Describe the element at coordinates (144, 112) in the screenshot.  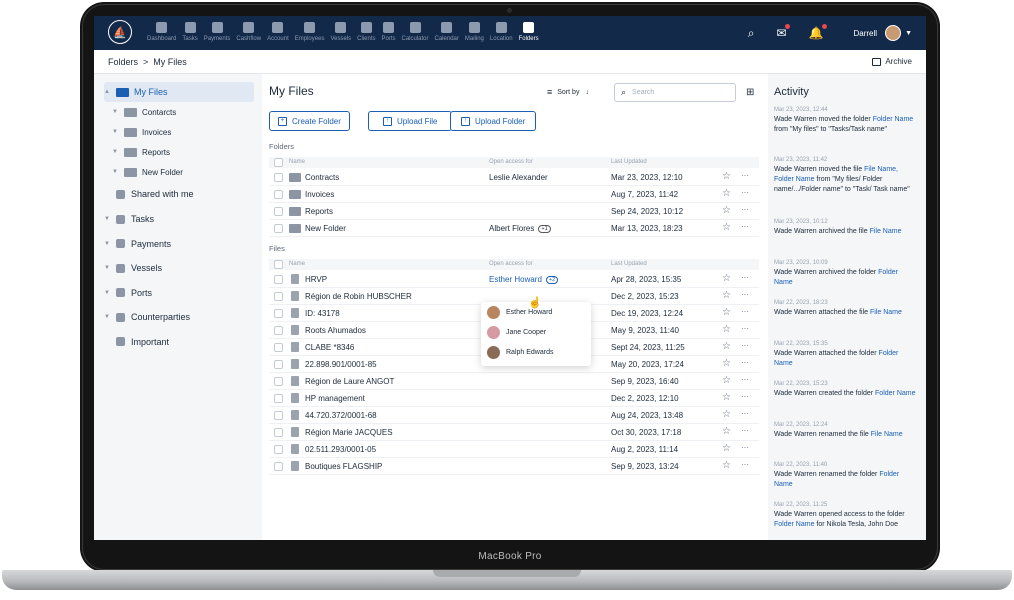
I see `sidebar-subfolder-contarcts: ▼ Contarcts` at that location.